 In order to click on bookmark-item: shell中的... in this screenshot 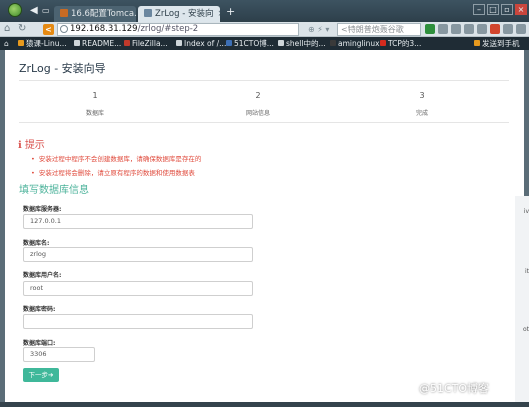, I will do `click(302, 43)`.